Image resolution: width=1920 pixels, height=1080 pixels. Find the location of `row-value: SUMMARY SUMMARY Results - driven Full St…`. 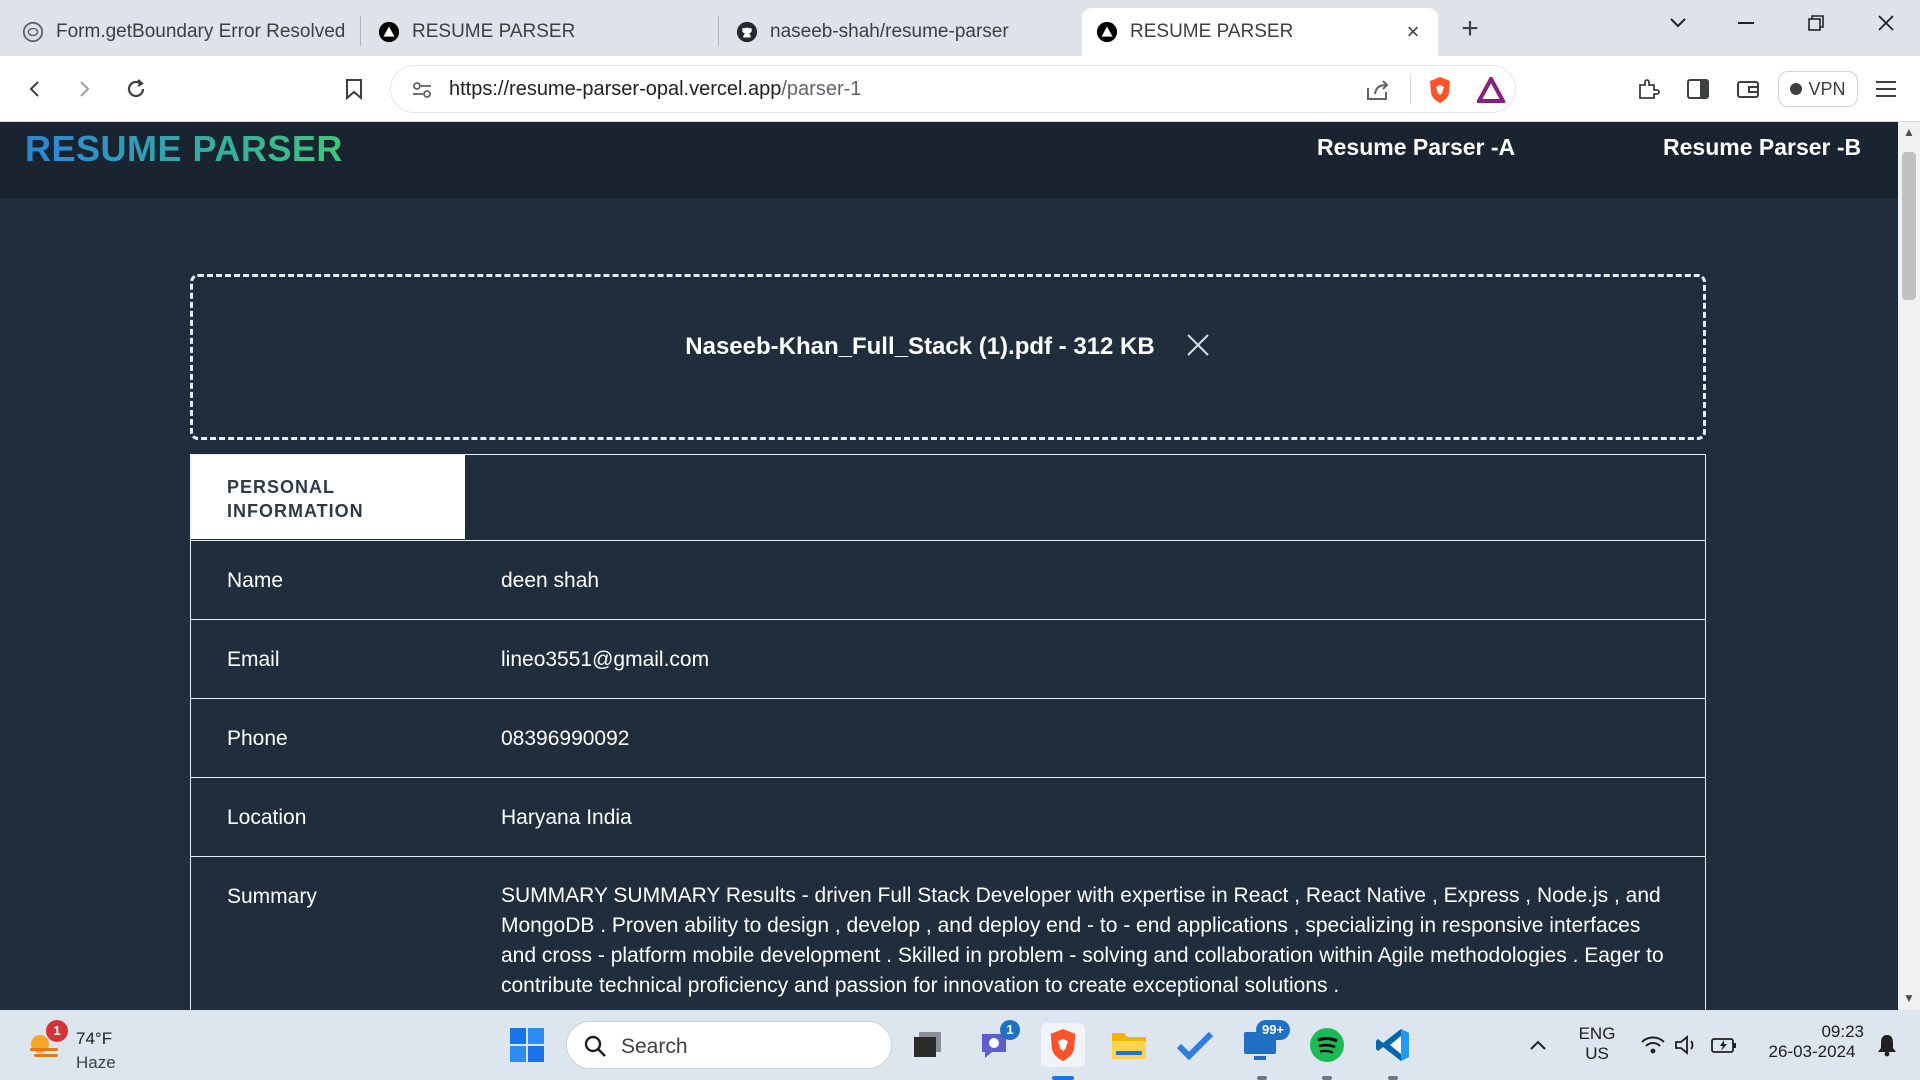

row-value: SUMMARY SUMMARY Results - driven Full St… is located at coordinates (1082, 940).